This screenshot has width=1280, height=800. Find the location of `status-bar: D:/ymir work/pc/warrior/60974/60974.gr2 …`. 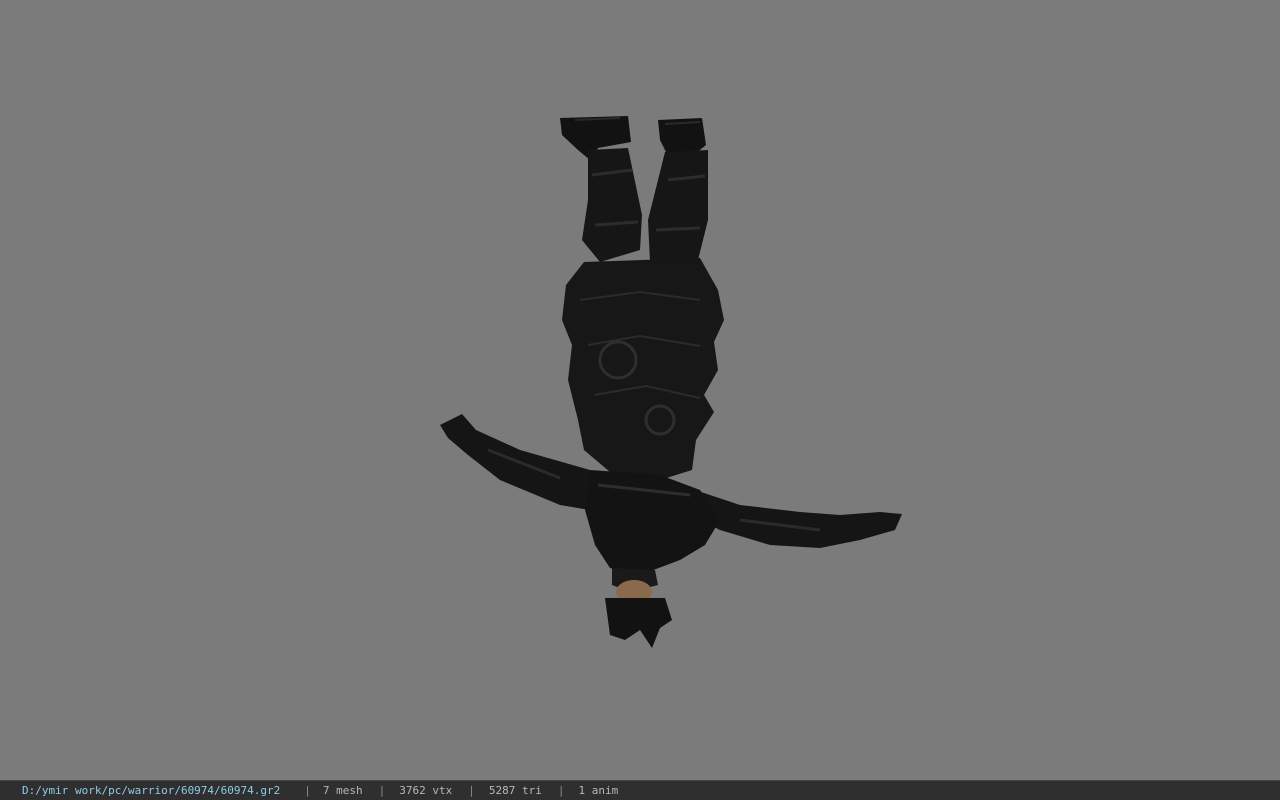

status-bar: D:/ymir work/pc/warrior/60974/60974.gr2 … is located at coordinates (640, 790).